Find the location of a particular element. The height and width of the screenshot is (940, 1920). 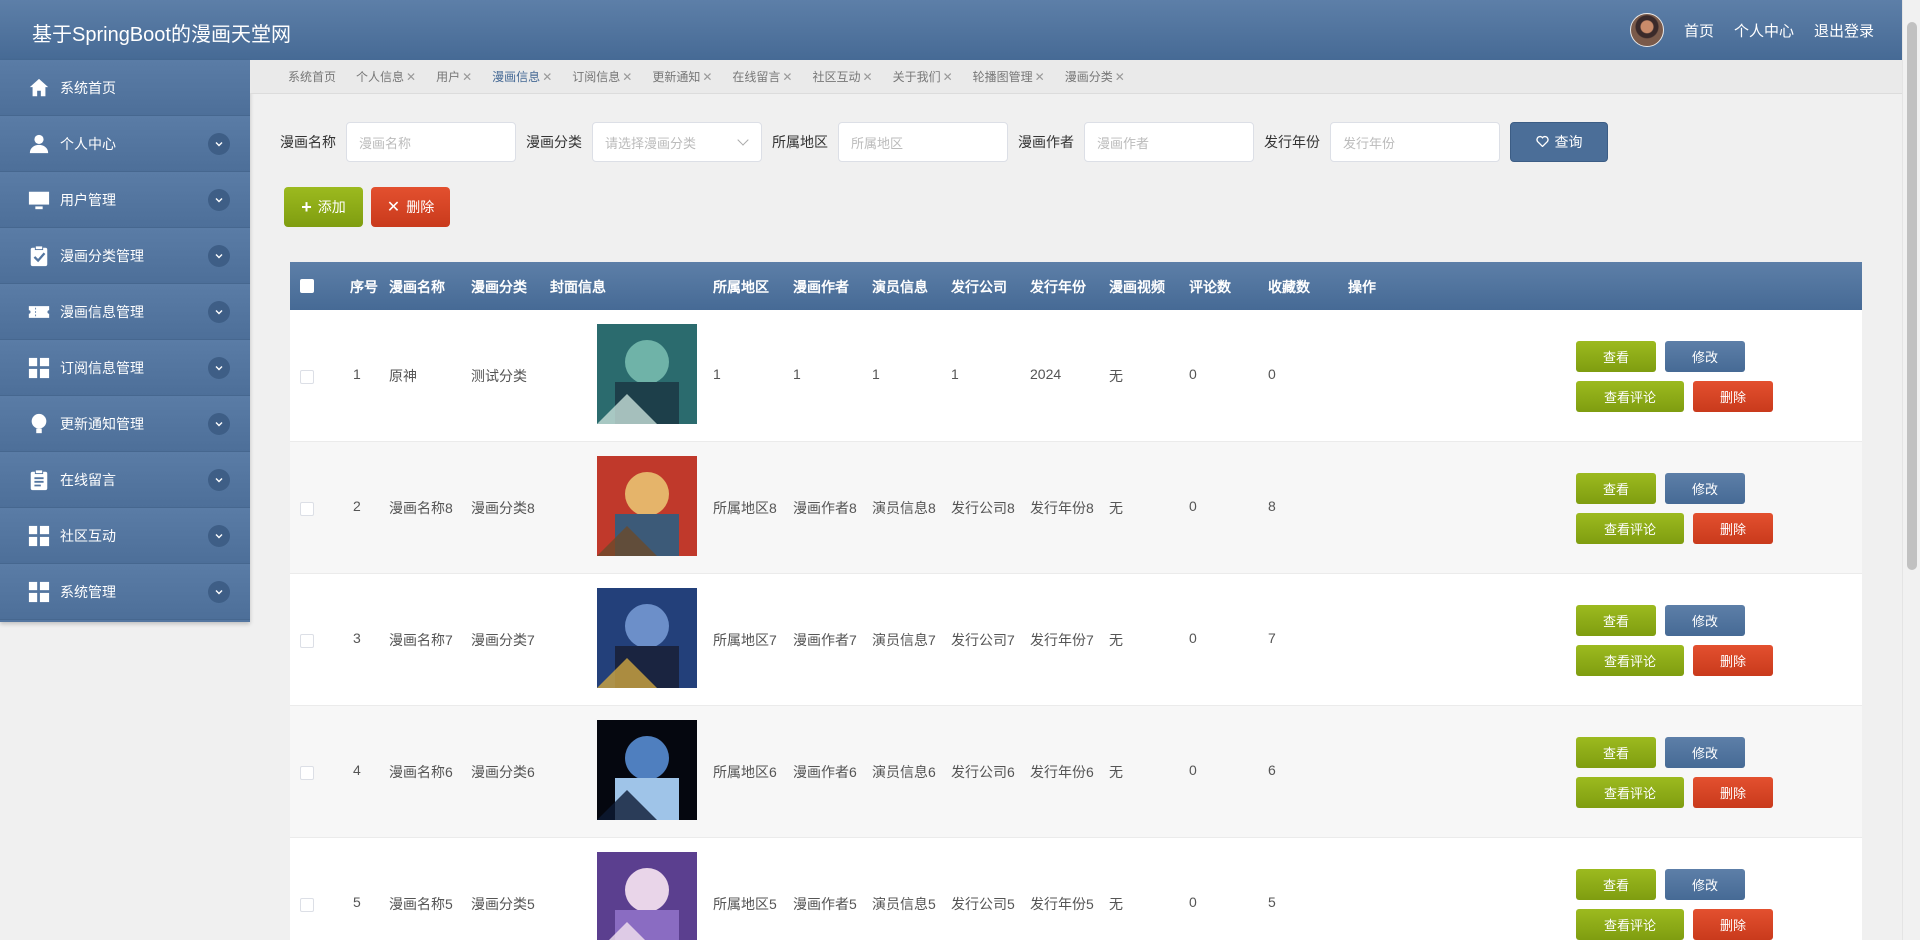

cell-index: 1 is located at coordinates (357, 374).